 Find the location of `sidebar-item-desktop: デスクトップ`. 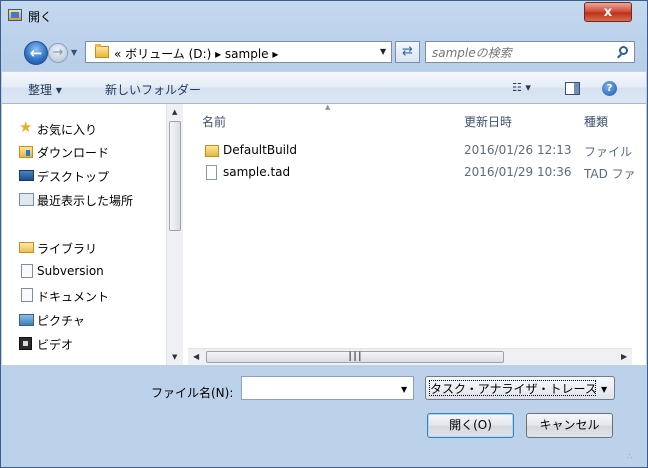

sidebar-item-desktop: デスクトップ is located at coordinates (73, 176).